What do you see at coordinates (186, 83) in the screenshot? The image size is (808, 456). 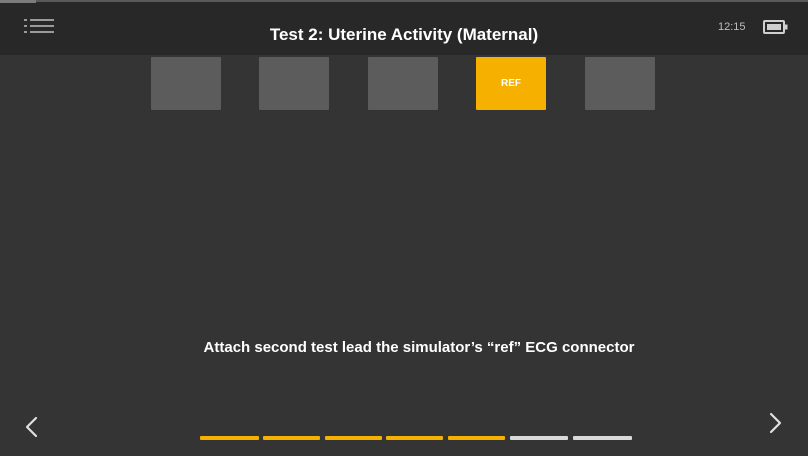 I see `step-1-tile` at bounding box center [186, 83].